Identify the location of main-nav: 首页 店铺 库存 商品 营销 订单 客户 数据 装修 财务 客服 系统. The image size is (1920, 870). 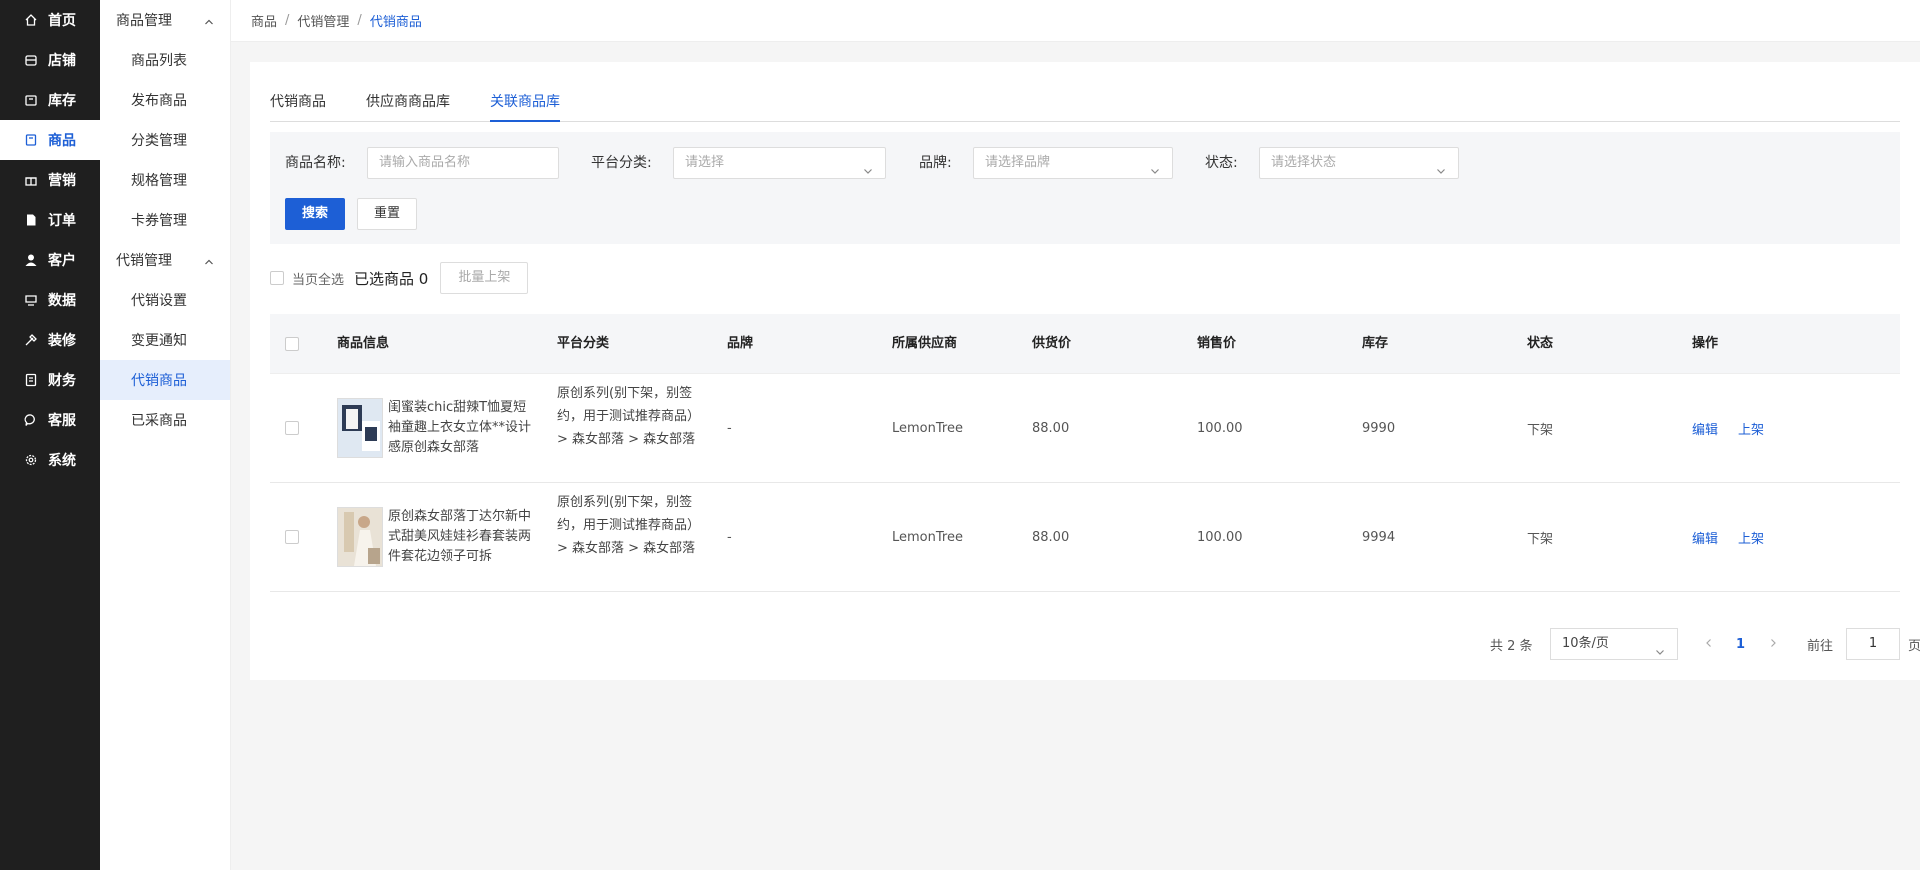
(50, 435).